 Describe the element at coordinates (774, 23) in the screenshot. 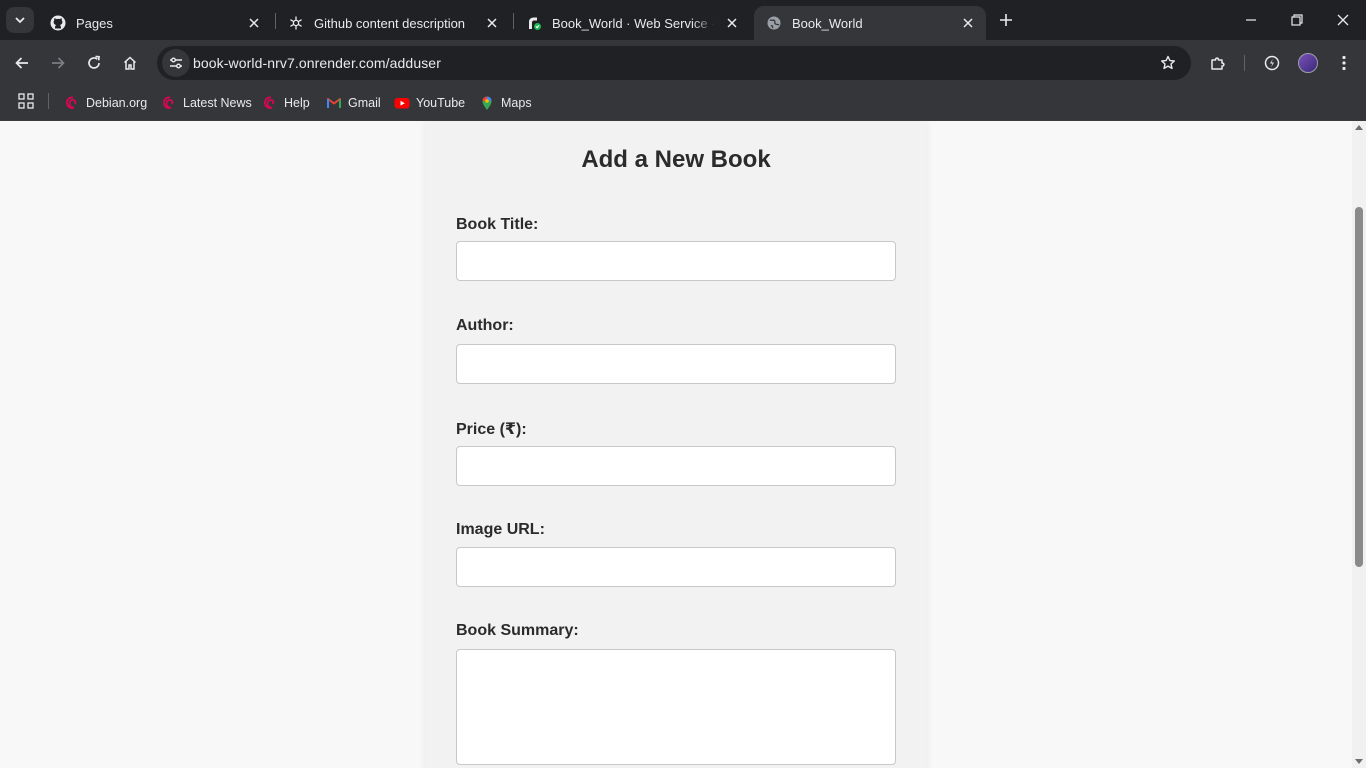

I see `globe-icon` at that location.